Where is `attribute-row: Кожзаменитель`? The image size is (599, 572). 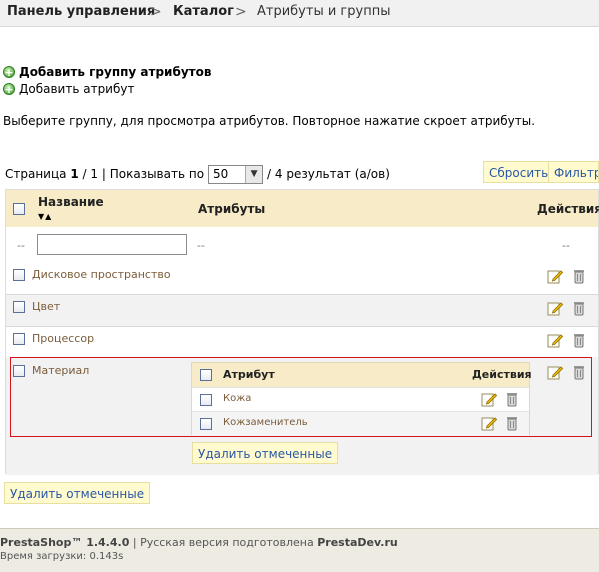
attribute-row: Кожзаменитель is located at coordinates (360, 423).